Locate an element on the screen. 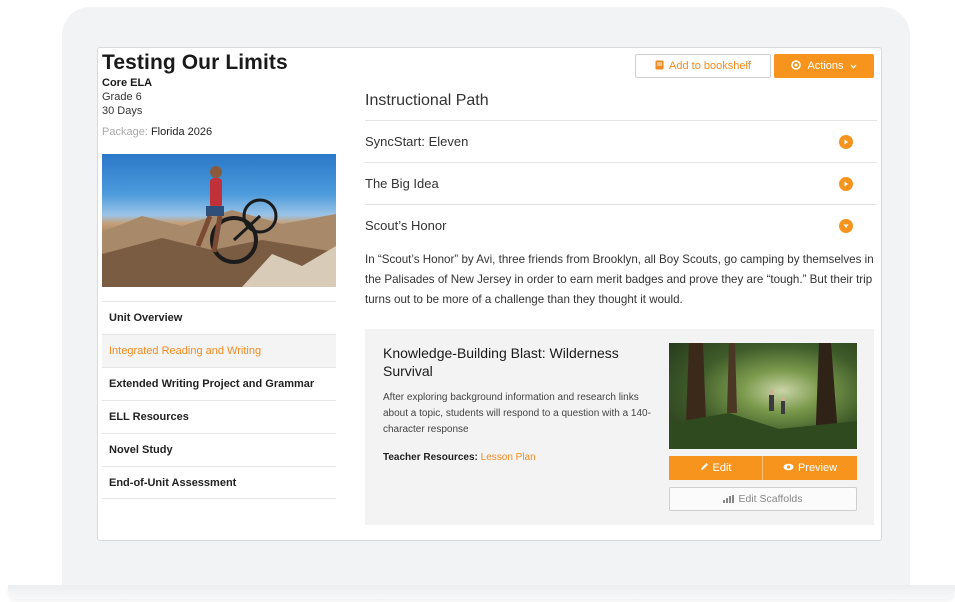 This screenshot has width=955, height=602. teacher-resources-label: Teacher Resources: is located at coordinates (430, 457).